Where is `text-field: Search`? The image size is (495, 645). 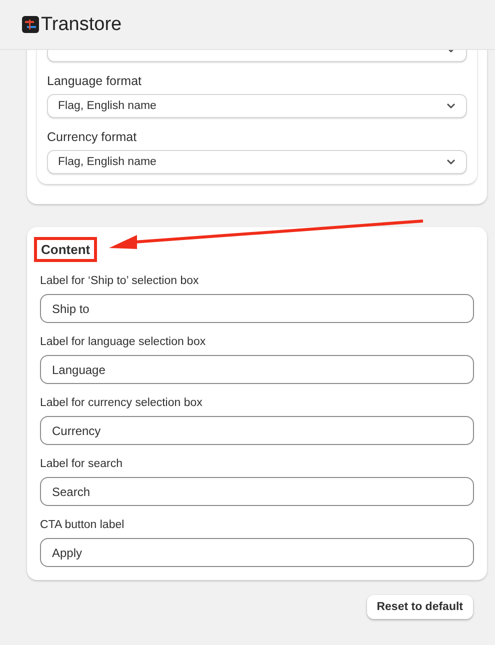
text-field: Search is located at coordinates (257, 491).